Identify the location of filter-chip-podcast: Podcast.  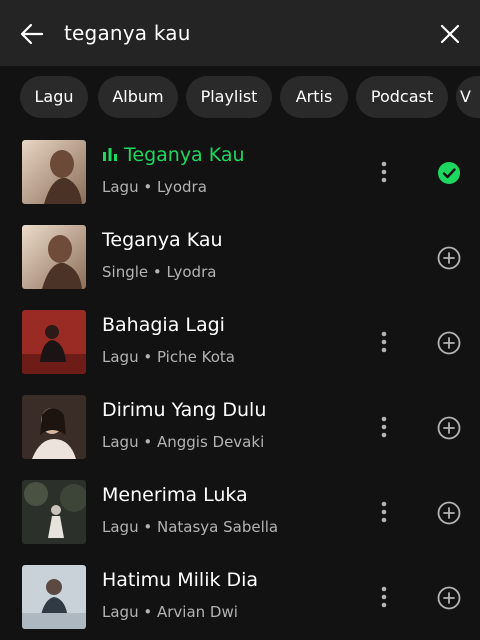
(402, 97).